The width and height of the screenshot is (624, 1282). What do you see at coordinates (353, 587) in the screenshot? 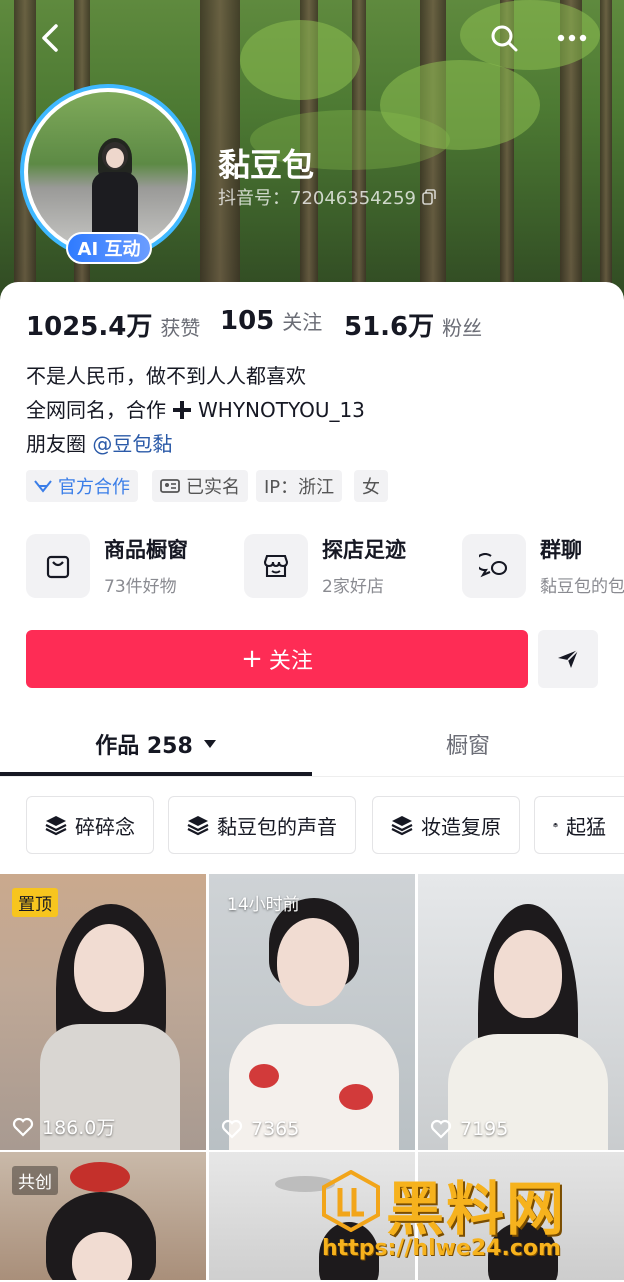
I see `service-store-sub: 2家好店` at bounding box center [353, 587].